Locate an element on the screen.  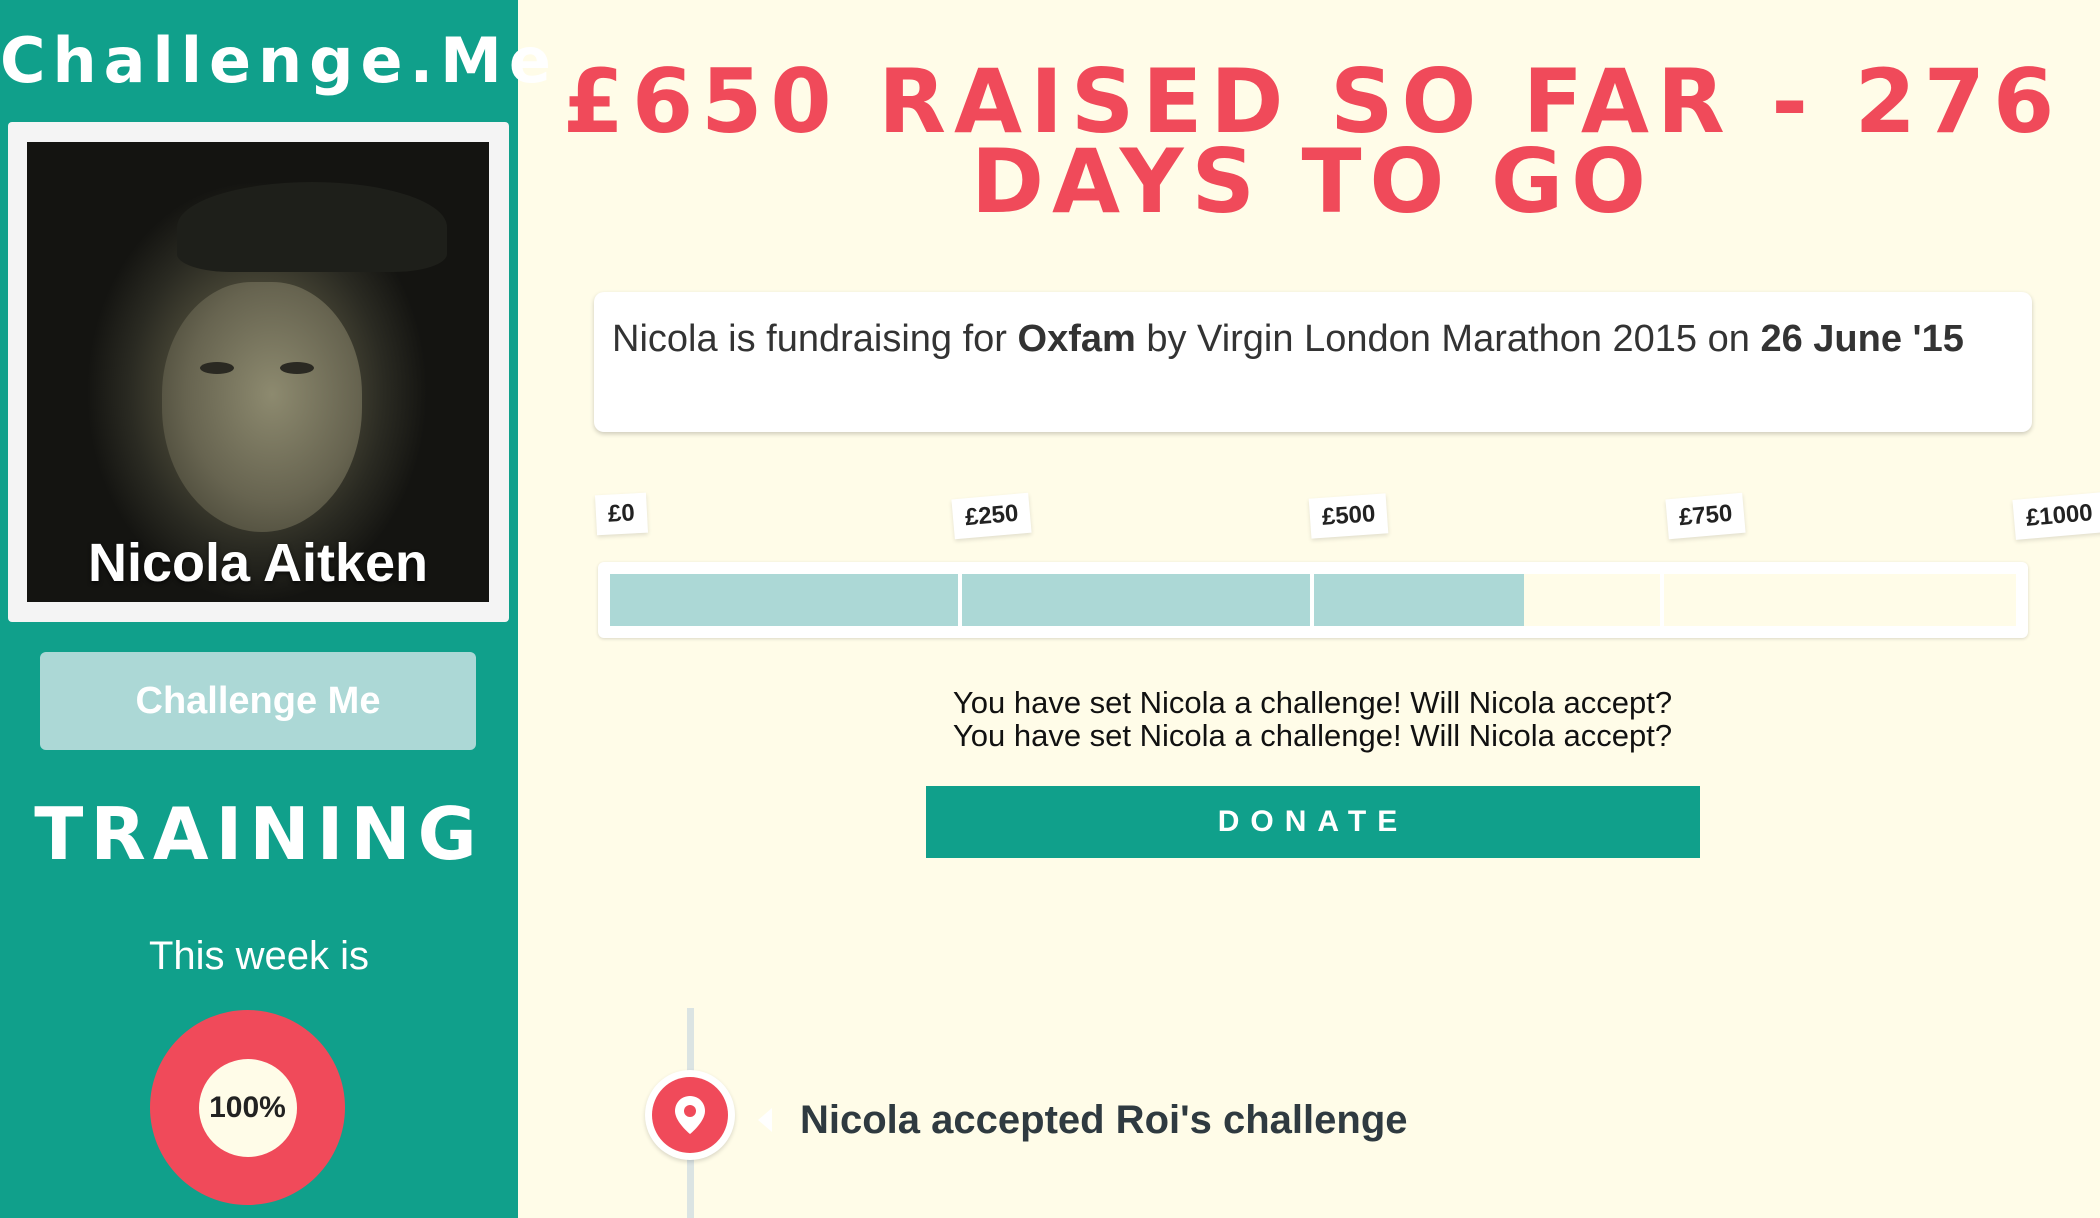
info-charity: Oxfam is located at coordinates (1076, 339).